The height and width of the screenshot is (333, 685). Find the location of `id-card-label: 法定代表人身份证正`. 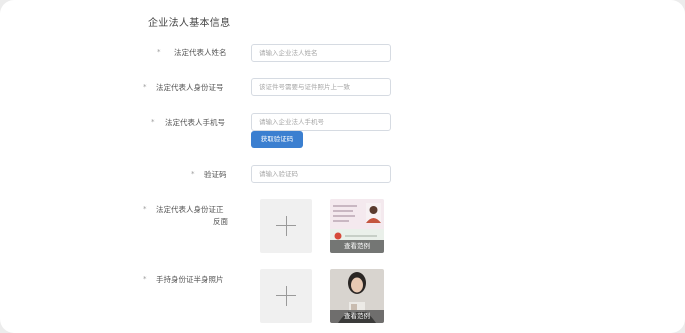

id-card-label: 法定代表人身份证正 is located at coordinates (190, 209).